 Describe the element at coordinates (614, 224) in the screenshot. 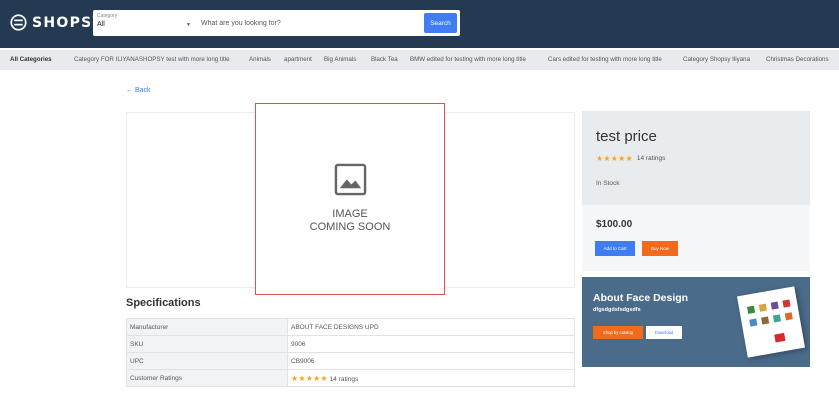

I see `product-price: $100.00` at that location.